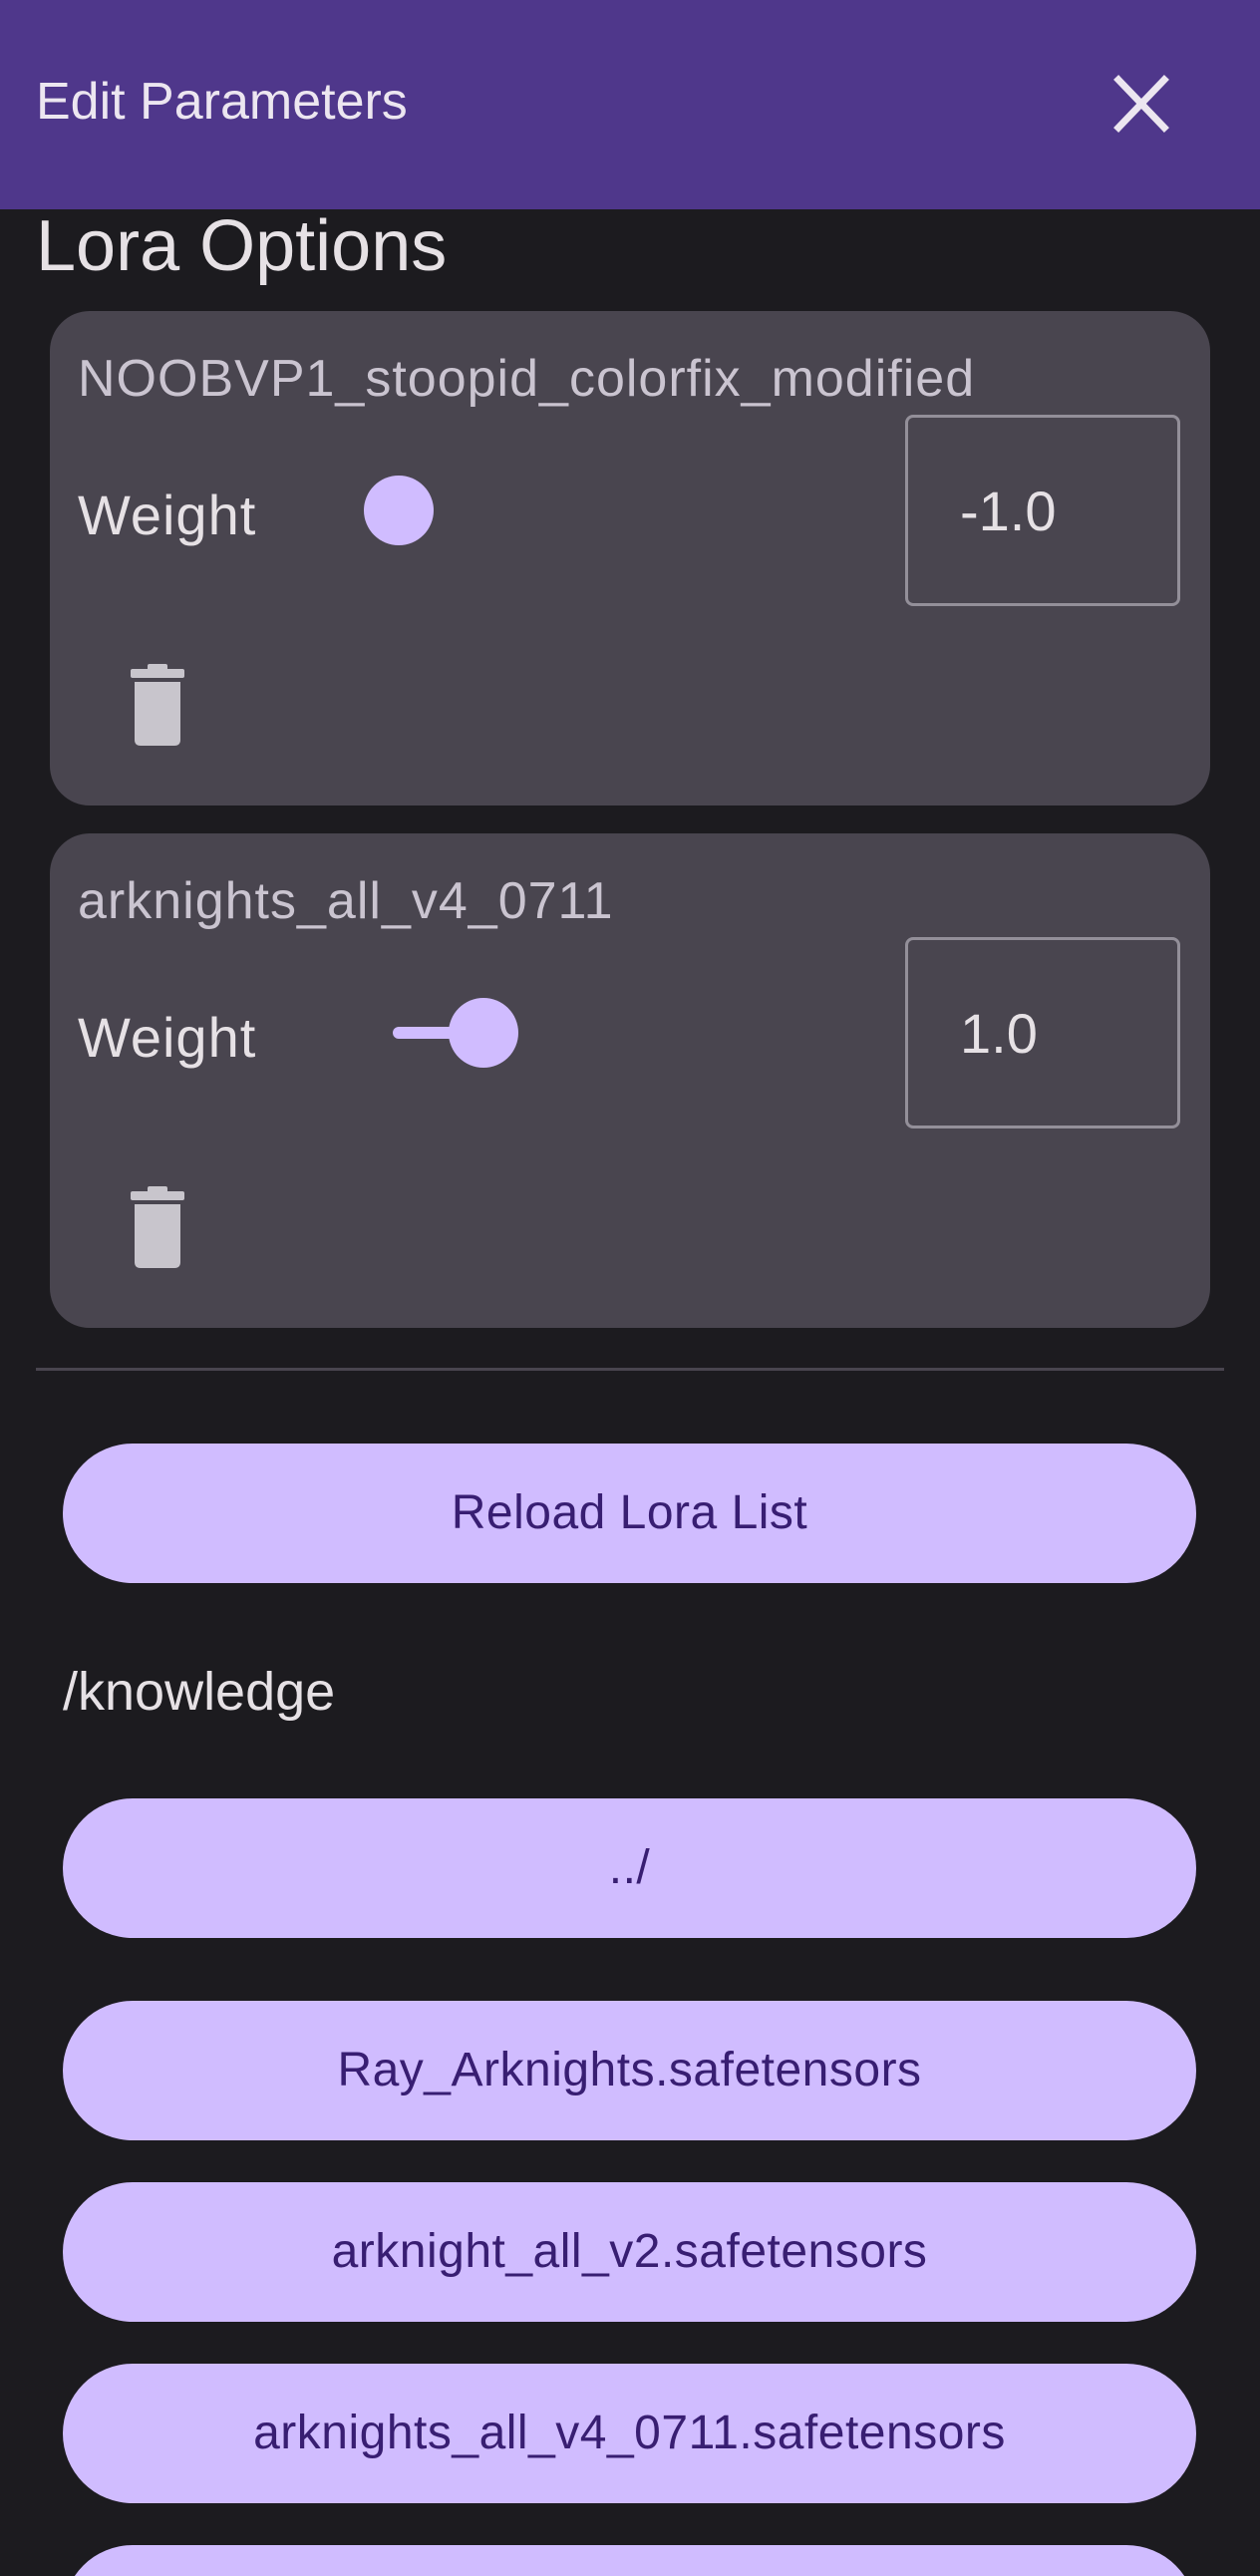 Image resolution: width=1260 pixels, height=2576 pixels. Describe the element at coordinates (630, 1369) in the screenshot. I see `divider` at that location.